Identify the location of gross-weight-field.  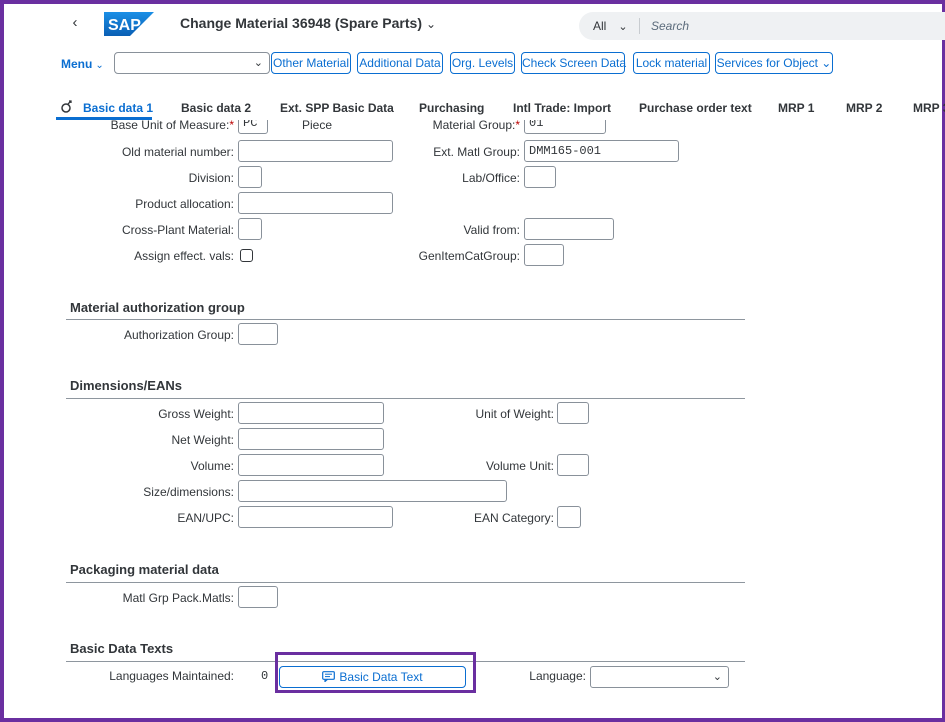
(311, 413).